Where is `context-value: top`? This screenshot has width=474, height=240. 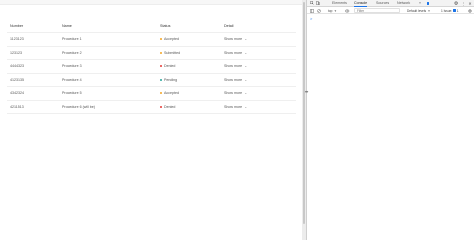
context-value: top is located at coordinates (330, 10).